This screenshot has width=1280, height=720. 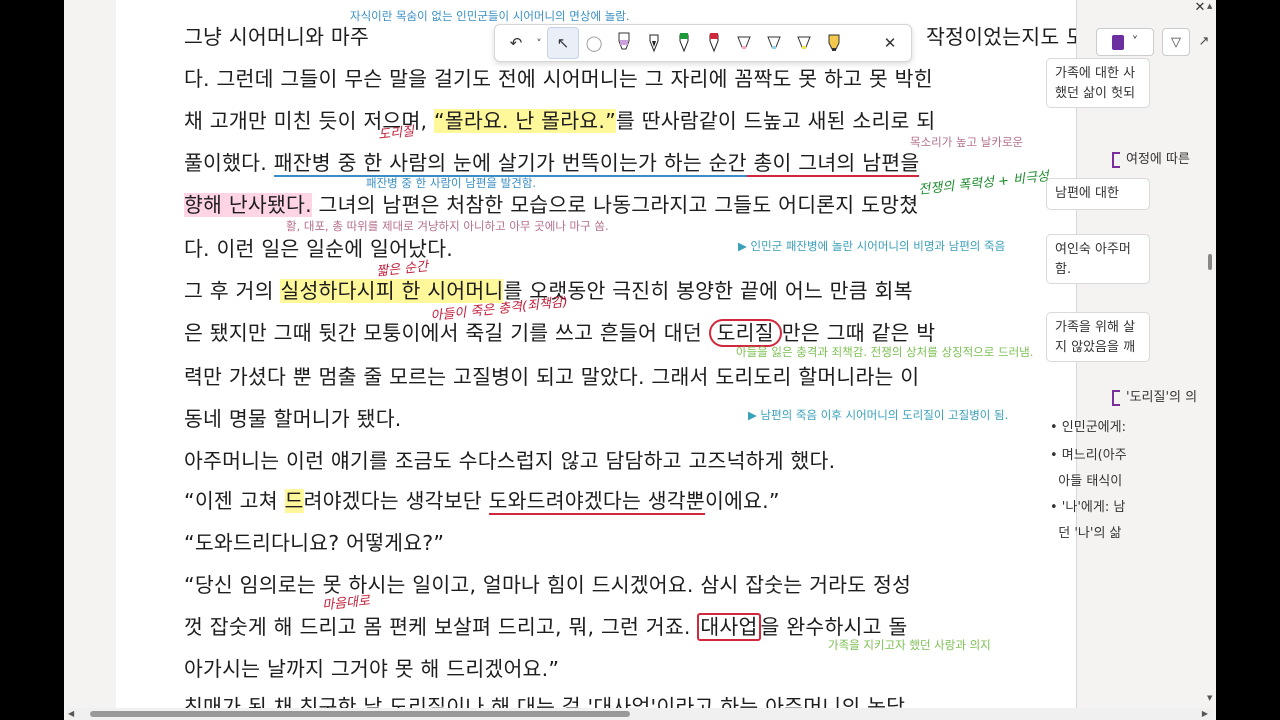 What do you see at coordinates (1086, 533) in the screenshot?
I see `panel-bullet: 던 '나'의 삶` at bounding box center [1086, 533].